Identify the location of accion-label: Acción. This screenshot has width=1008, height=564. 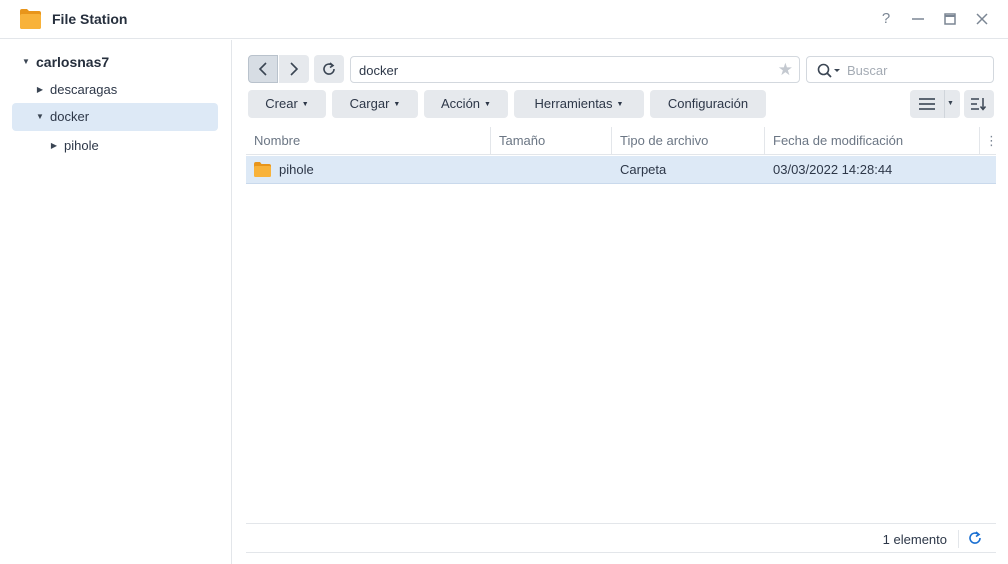
(461, 103).